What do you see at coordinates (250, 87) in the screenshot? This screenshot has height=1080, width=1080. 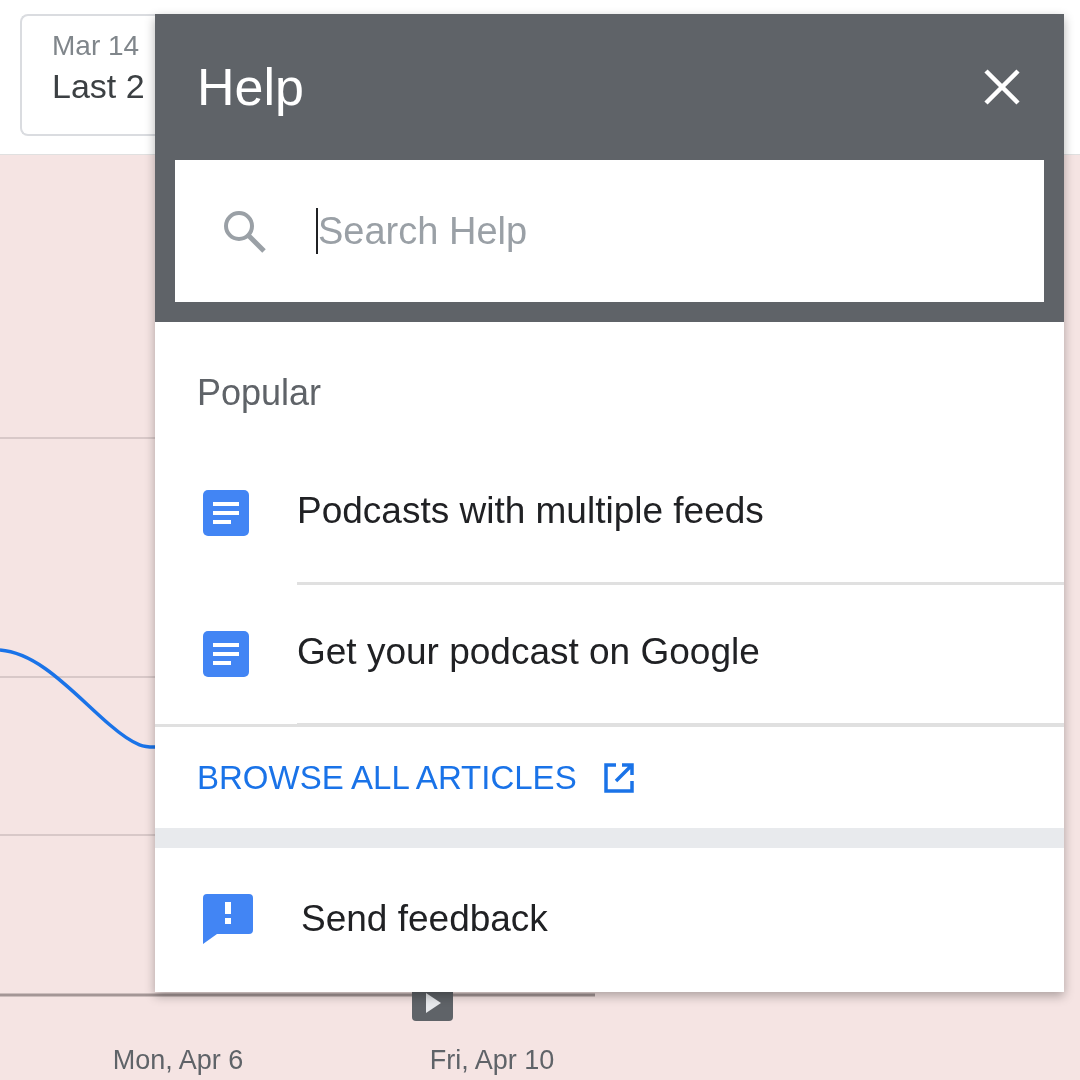 I see `panel-title: Help` at bounding box center [250, 87].